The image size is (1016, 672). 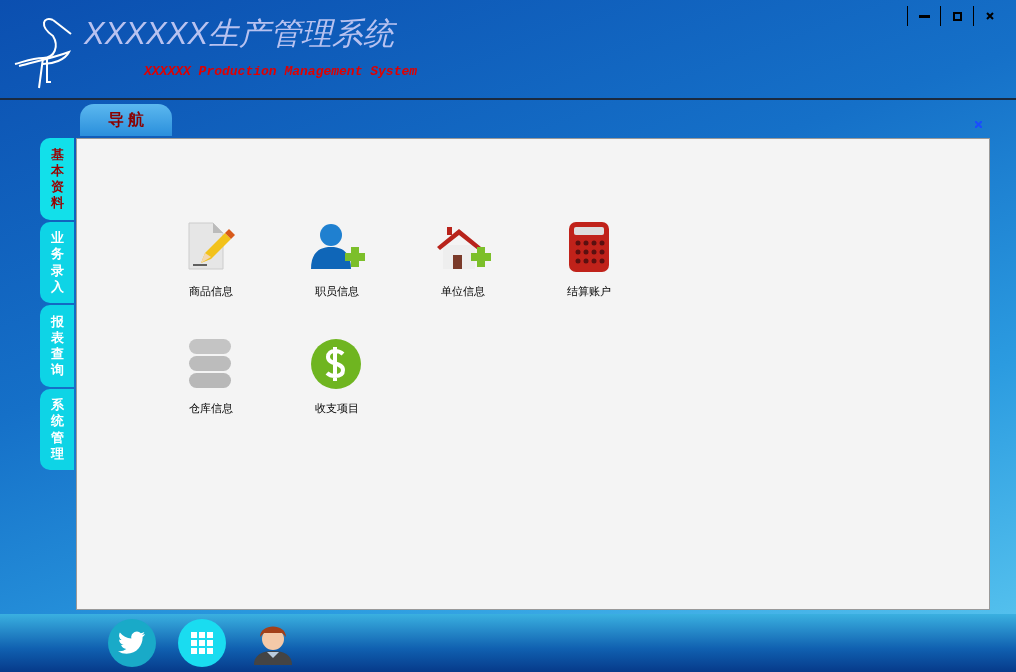 I want to click on twitter-button, so click(x=132, y=643).